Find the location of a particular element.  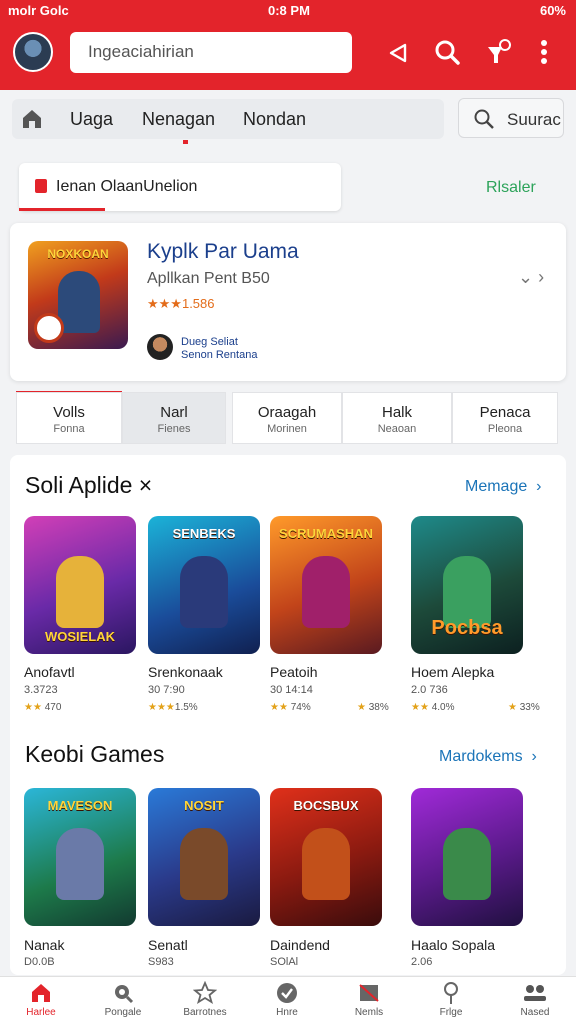

chip-volls: Volls Fonna is located at coordinates (69, 418).